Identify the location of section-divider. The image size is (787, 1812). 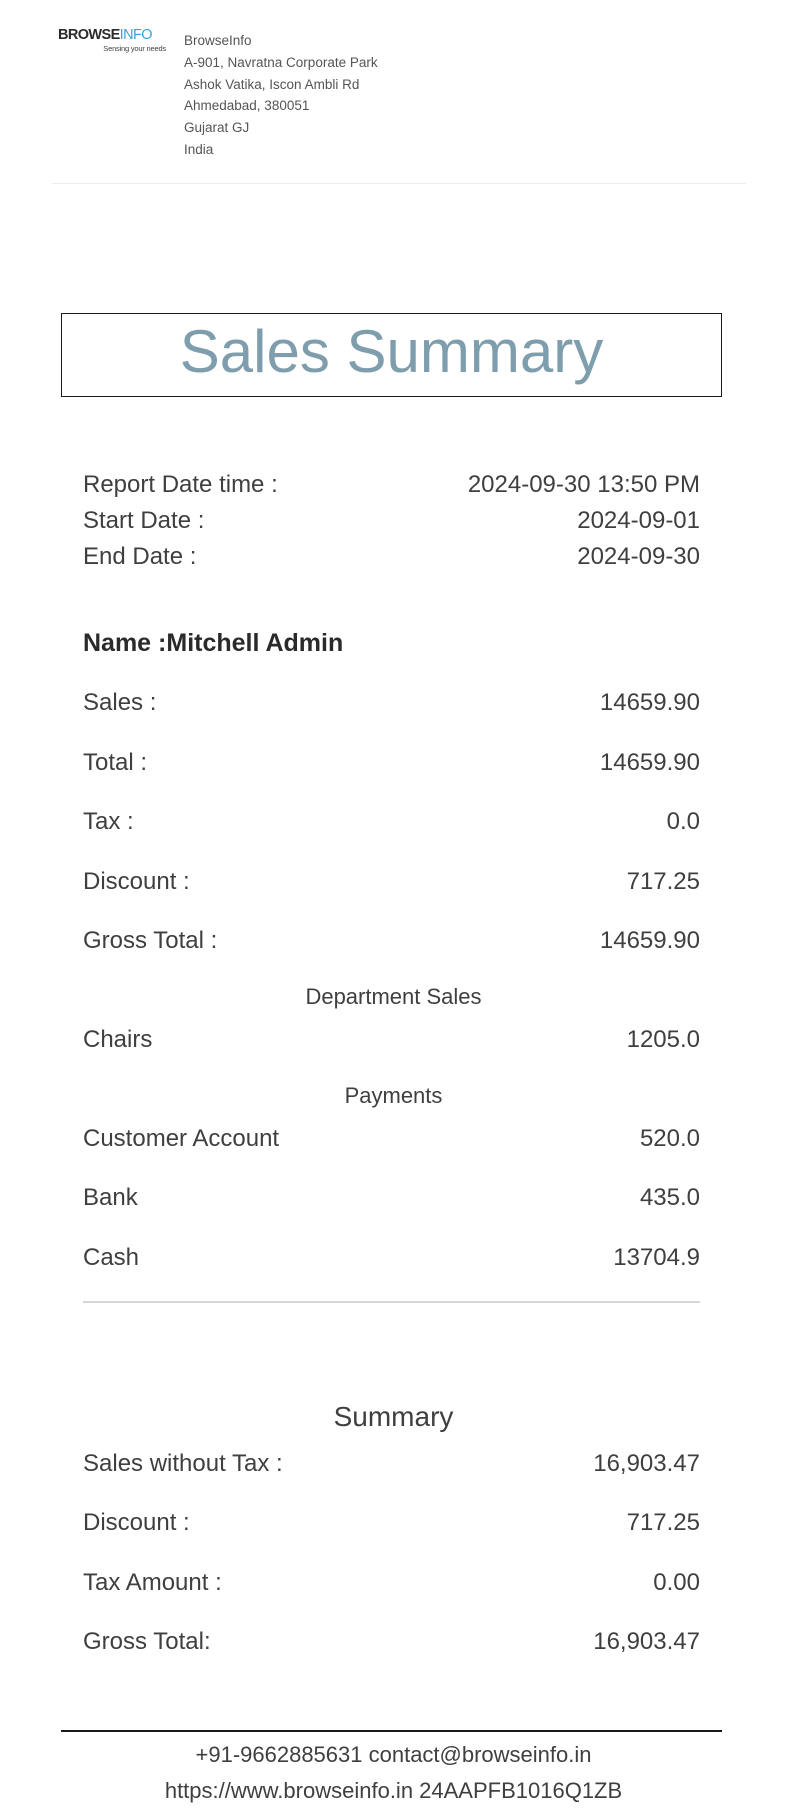
(391, 1302).